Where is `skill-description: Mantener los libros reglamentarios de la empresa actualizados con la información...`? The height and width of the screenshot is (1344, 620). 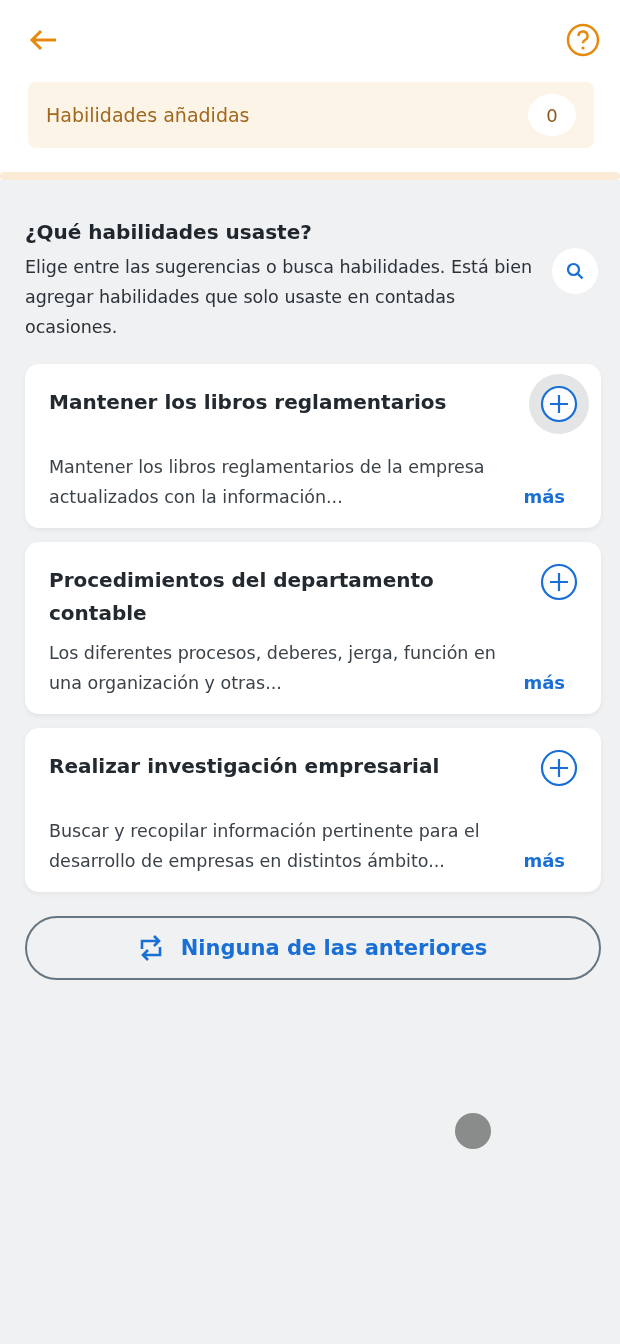
skill-description: Mantener los libros reglamentarios de la empresa actualizados con la información... is located at coordinates (267, 482).